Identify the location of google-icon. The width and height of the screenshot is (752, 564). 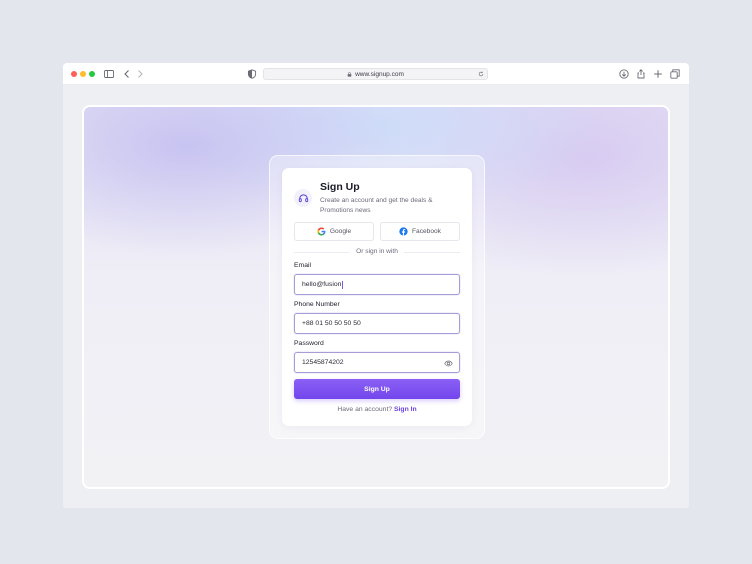
(321, 231).